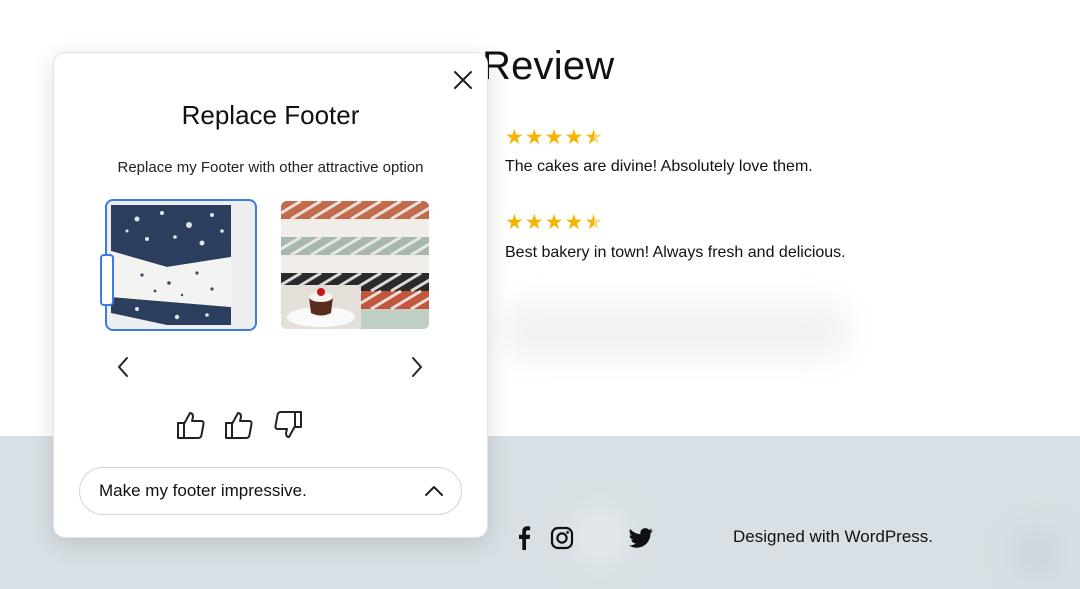 This screenshot has height=589, width=1080. I want to click on footer-option-navy-floral, so click(181, 265).